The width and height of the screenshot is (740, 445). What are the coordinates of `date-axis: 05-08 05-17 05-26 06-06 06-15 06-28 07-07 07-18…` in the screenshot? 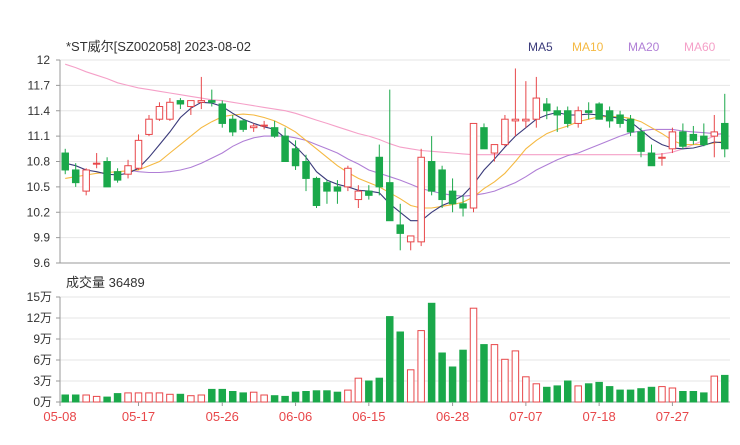 It's located at (366, 413).